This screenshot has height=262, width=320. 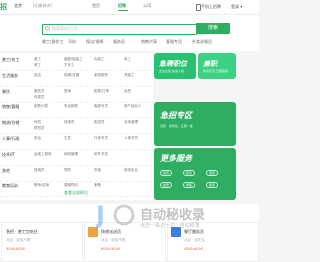 What do you see at coordinates (37, 65) in the screenshot?
I see `category-job-link: 焊工` at bounding box center [37, 65].